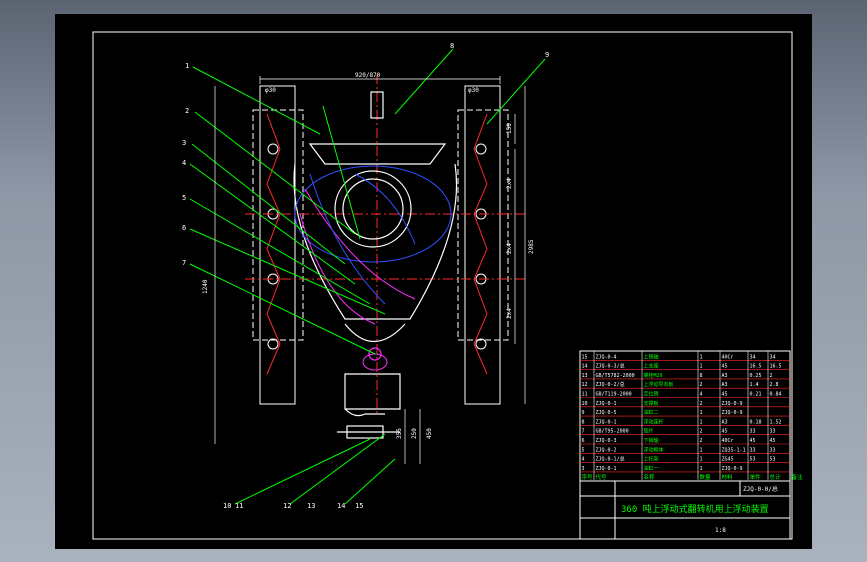  What do you see at coordinates (588, 477) in the screenshot?
I see `parts-header-cell: 序号` at bounding box center [588, 477].